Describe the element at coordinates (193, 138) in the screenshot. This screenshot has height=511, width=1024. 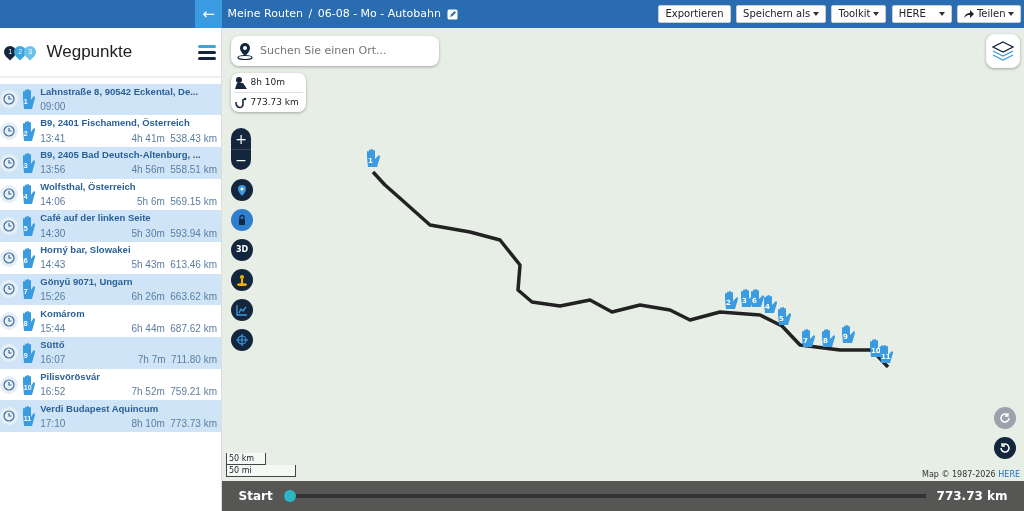
I see `waypoint-distance: 538.43 km` at that location.